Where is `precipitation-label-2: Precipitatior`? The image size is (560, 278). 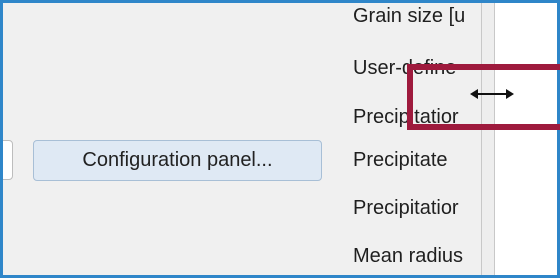
precipitation-label-2: Precipitatior is located at coordinates (406, 208).